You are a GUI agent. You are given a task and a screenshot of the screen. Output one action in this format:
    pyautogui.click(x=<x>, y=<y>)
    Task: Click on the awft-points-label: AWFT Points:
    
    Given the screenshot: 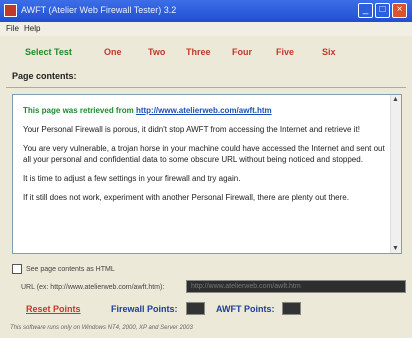 What is the action you would take?
    pyautogui.click(x=245, y=309)
    